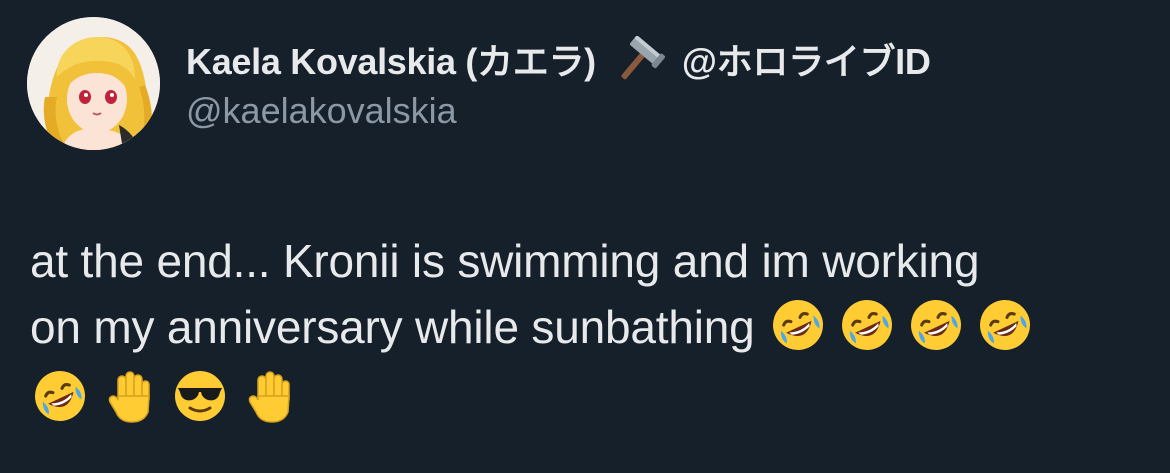 The width and height of the screenshot is (1170, 473). I want to click on tweet-emoji-row, so click(165, 396).